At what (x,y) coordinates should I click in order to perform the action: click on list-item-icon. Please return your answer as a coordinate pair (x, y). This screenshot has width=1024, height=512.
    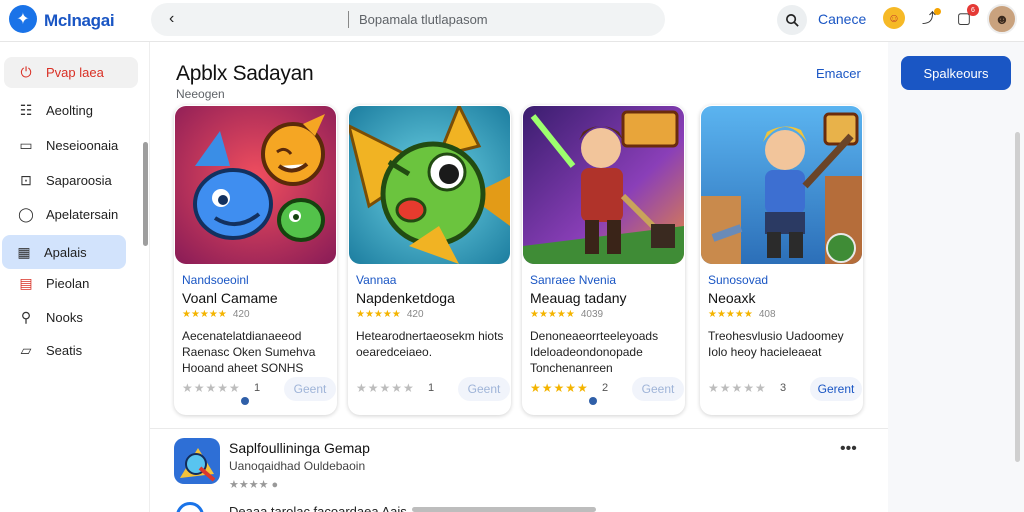
    Looking at the image, I should click on (190, 507).